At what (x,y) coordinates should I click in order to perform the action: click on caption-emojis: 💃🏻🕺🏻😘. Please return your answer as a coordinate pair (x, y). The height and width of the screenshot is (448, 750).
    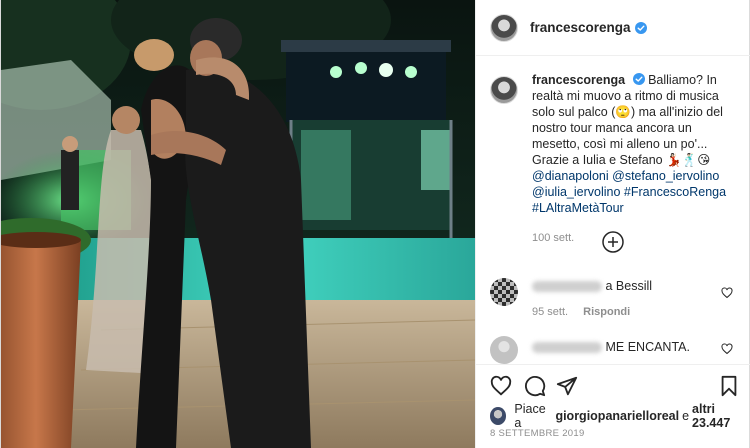
    Looking at the image, I should click on (688, 160).